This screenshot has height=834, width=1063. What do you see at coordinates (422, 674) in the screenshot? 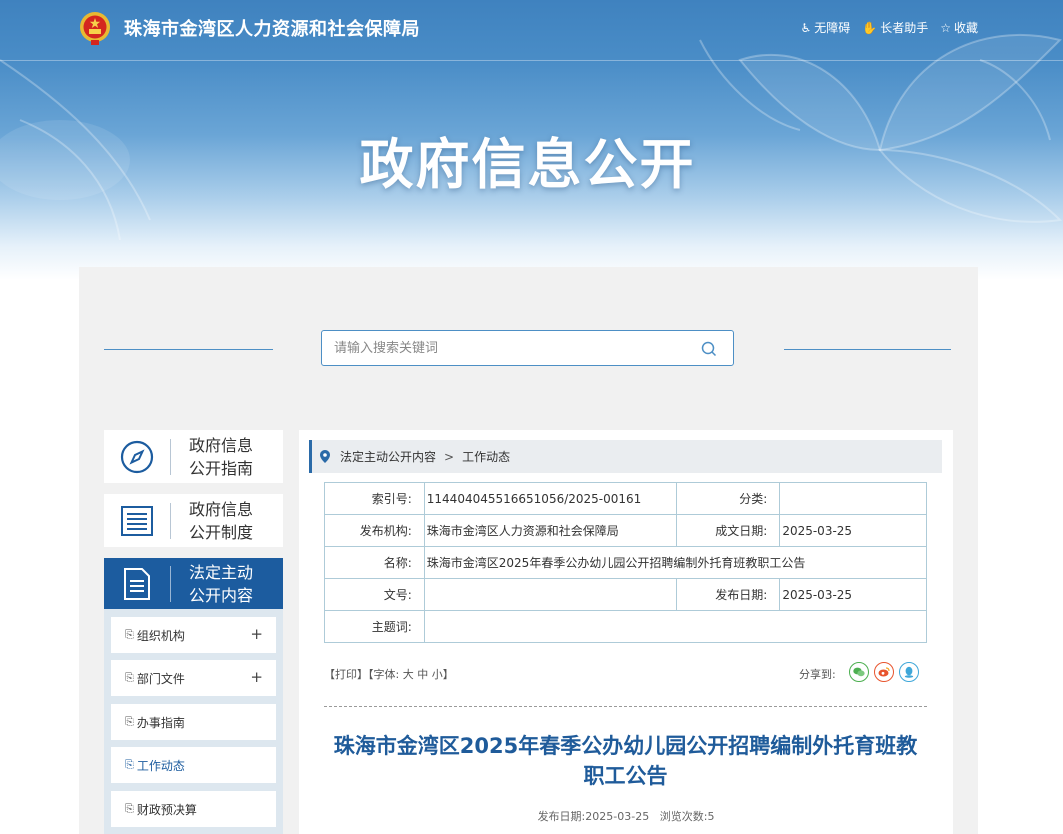
I see `font-medium-button: 中` at bounding box center [422, 674].